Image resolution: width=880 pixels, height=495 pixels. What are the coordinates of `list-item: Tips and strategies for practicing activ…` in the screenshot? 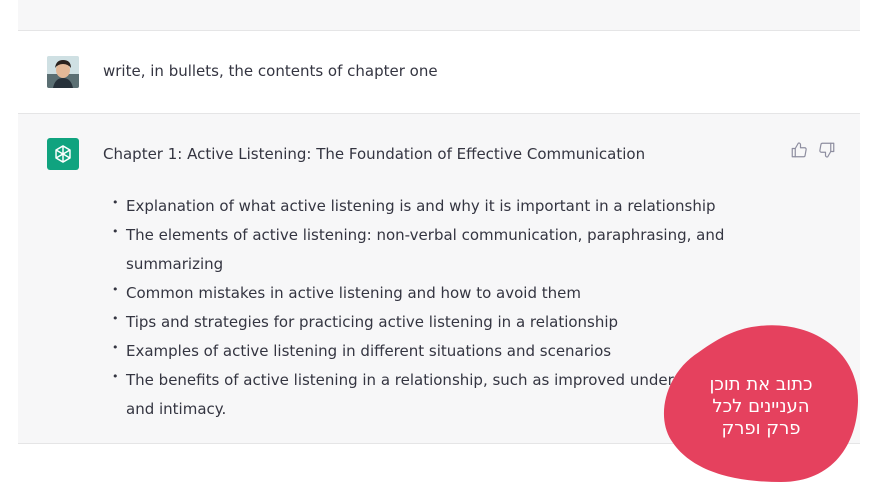 It's located at (430, 320).